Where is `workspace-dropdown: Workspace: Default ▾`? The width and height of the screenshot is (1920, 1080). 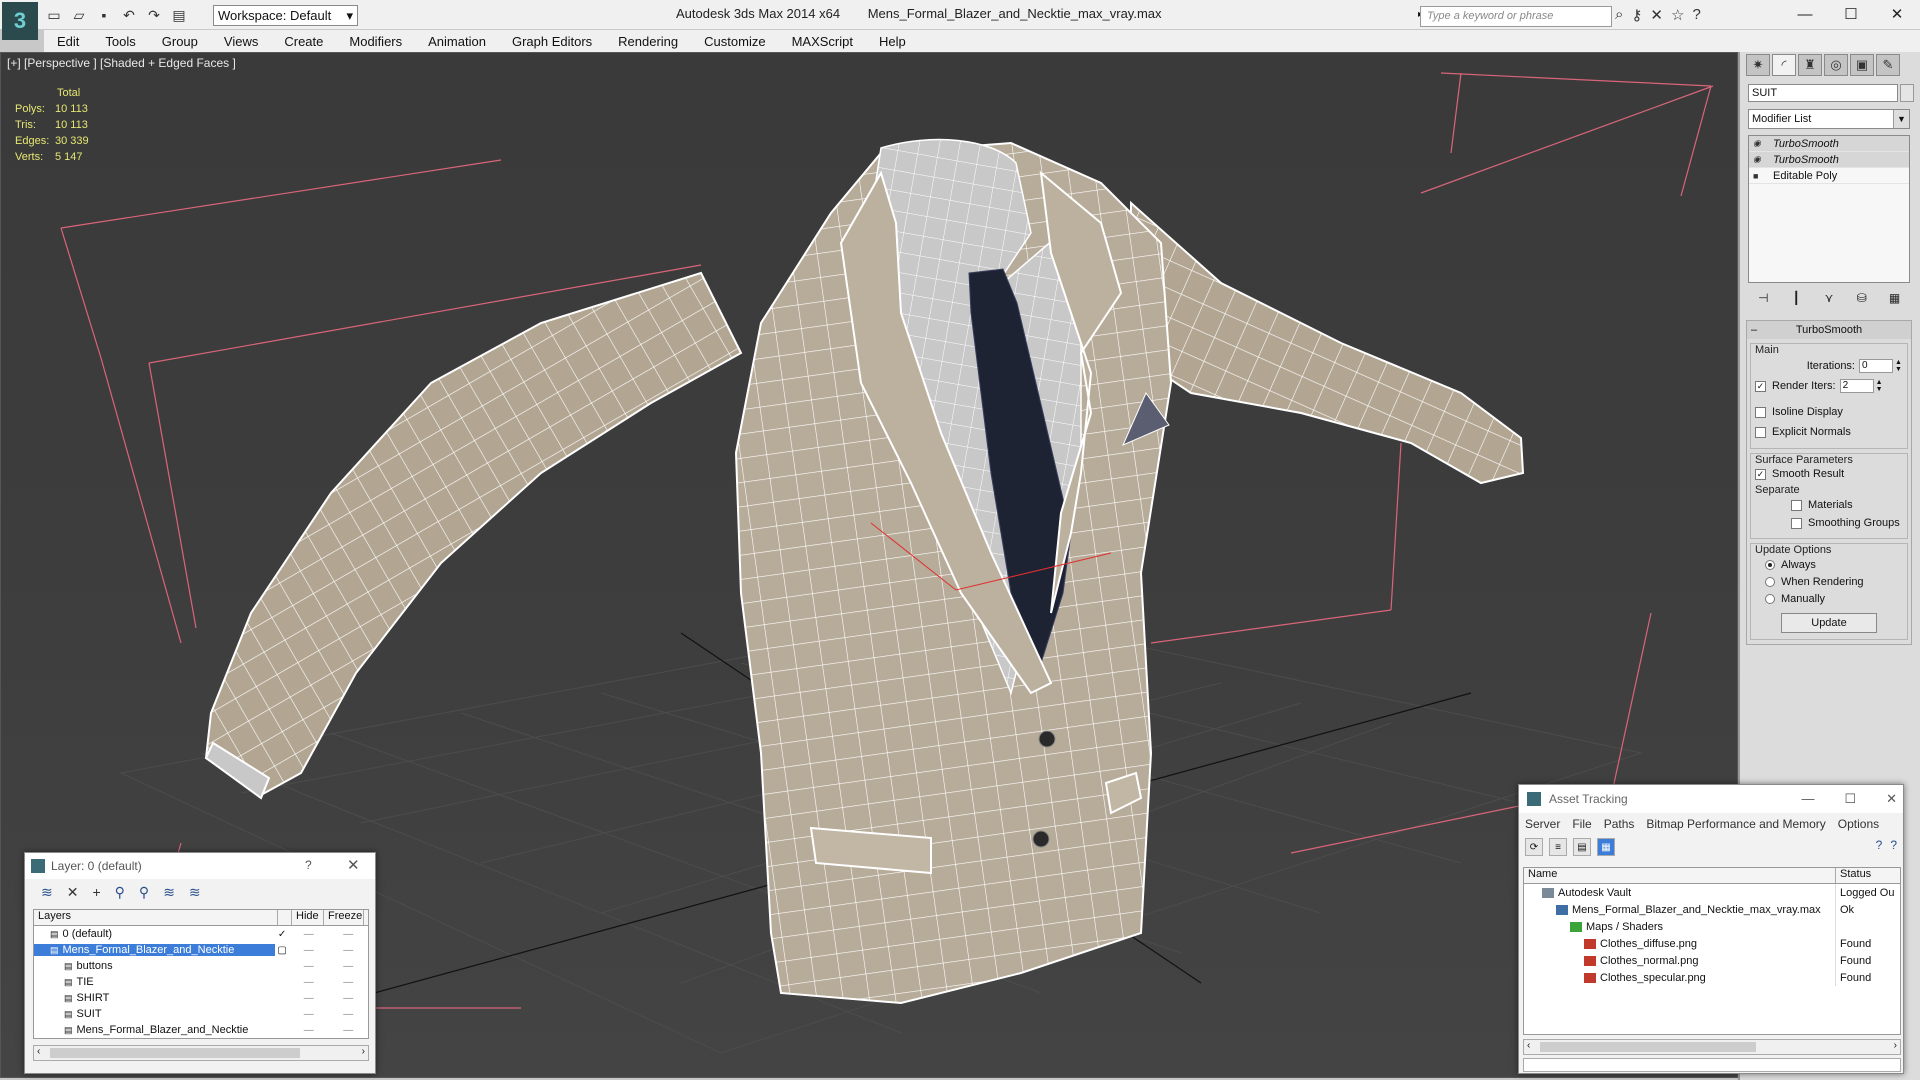
workspace-dropdown: Workspace: Default ▾ is located at coordinates (285, 15).